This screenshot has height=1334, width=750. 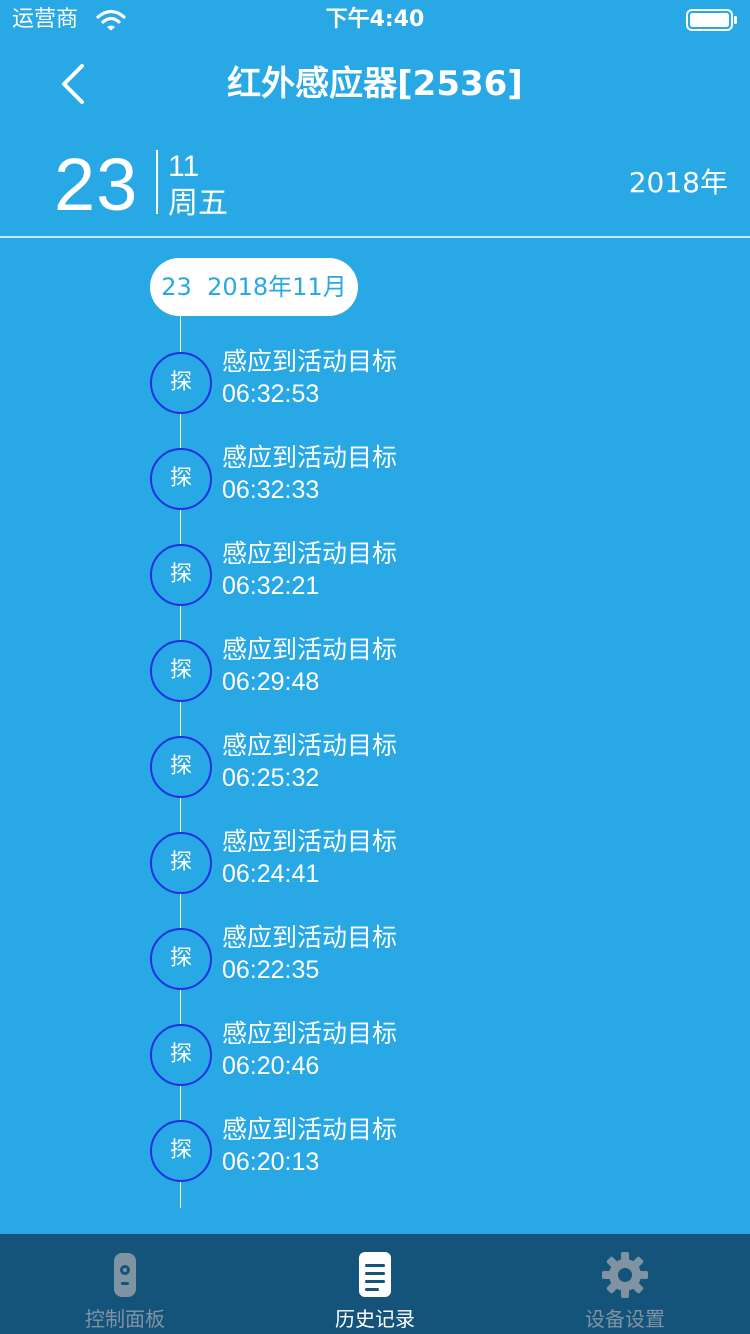 What do you see at coordinates (125, 1319) in the screenshot?
I see `tab-label: 控制面板` at bounding box center [125, 1319].